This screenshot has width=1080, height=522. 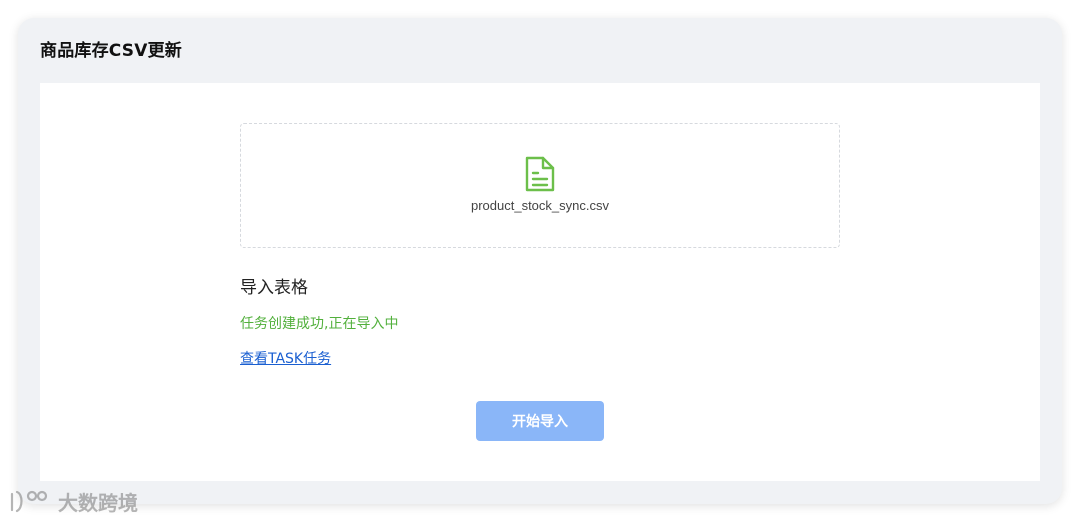 I want to click on section-title: 导入表格, so click(x=274, y=288).